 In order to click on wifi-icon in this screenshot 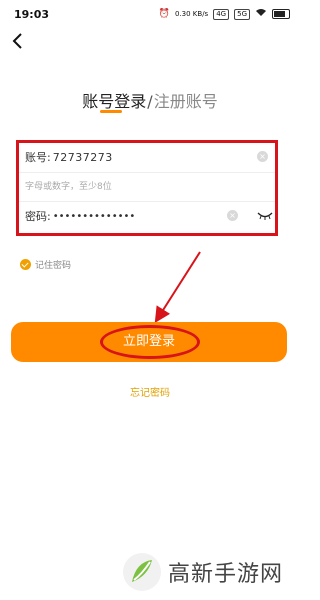, I will do `click(261, 14)`.